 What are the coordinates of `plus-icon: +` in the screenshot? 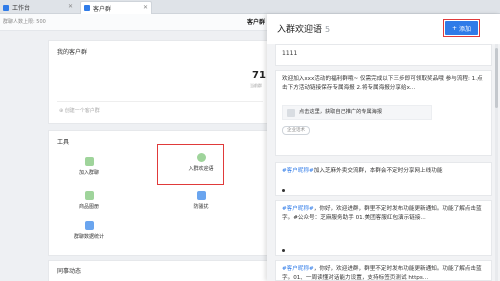 It's located at (454, 28).